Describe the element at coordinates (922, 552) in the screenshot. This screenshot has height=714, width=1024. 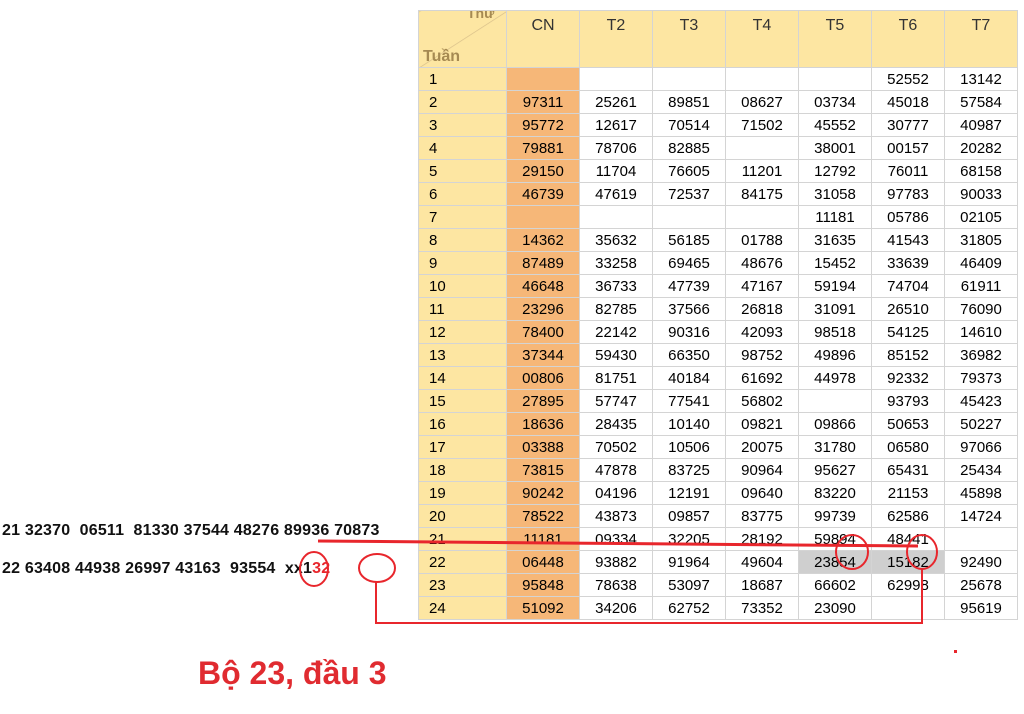
I see `circle-mark-82-table` at that location.